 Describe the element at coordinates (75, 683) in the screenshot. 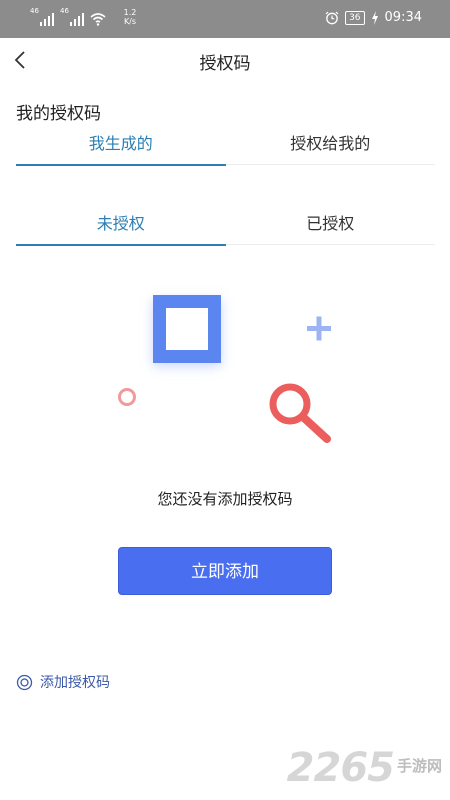

I see `add-code-link-label: 添加授权码` at that location.